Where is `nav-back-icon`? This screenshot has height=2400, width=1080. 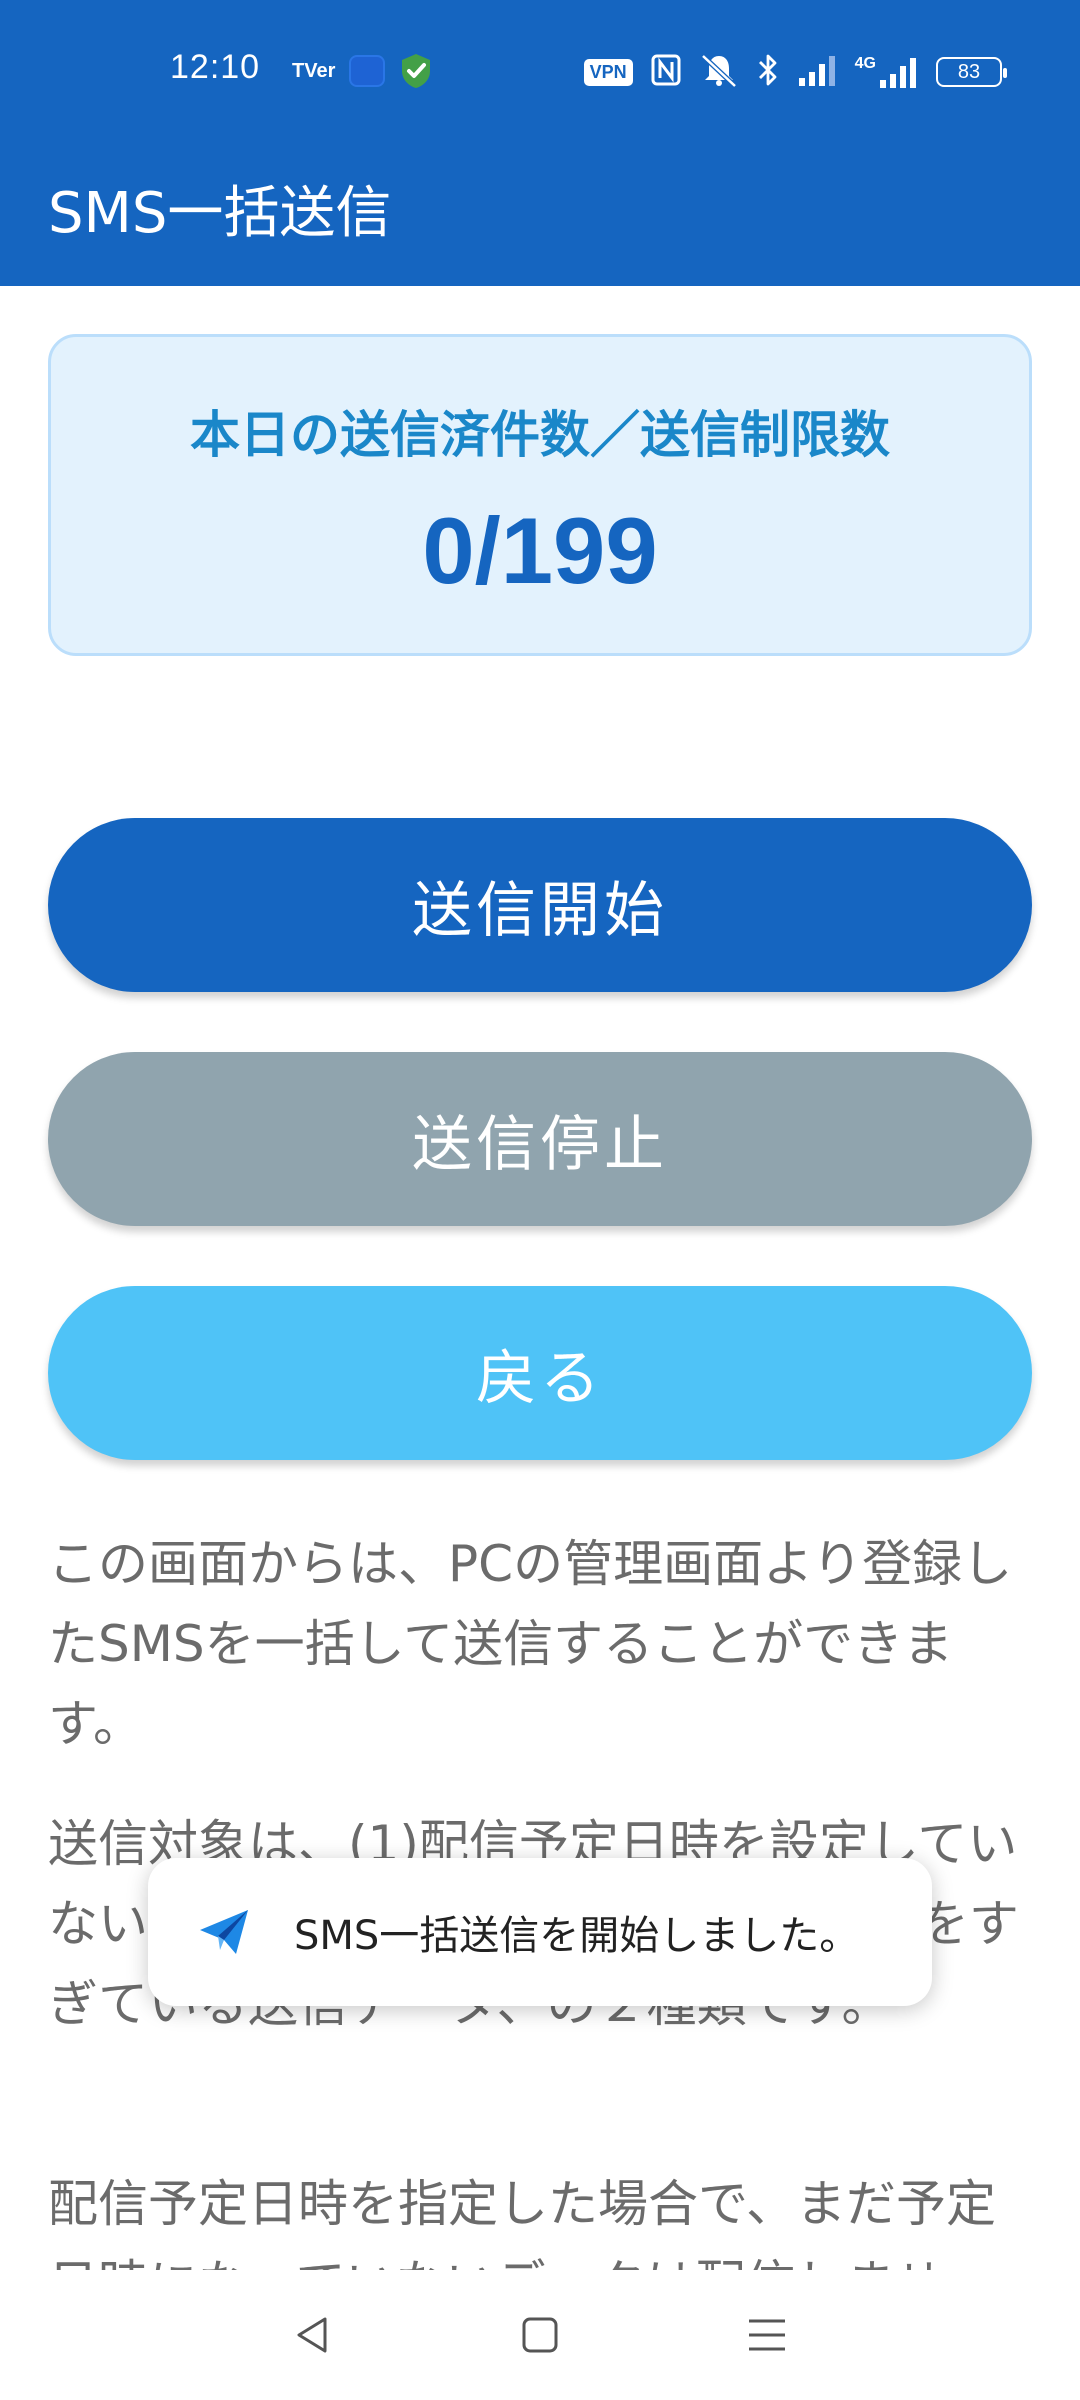
nav-back-icon is located at coordinates (313, 2335).